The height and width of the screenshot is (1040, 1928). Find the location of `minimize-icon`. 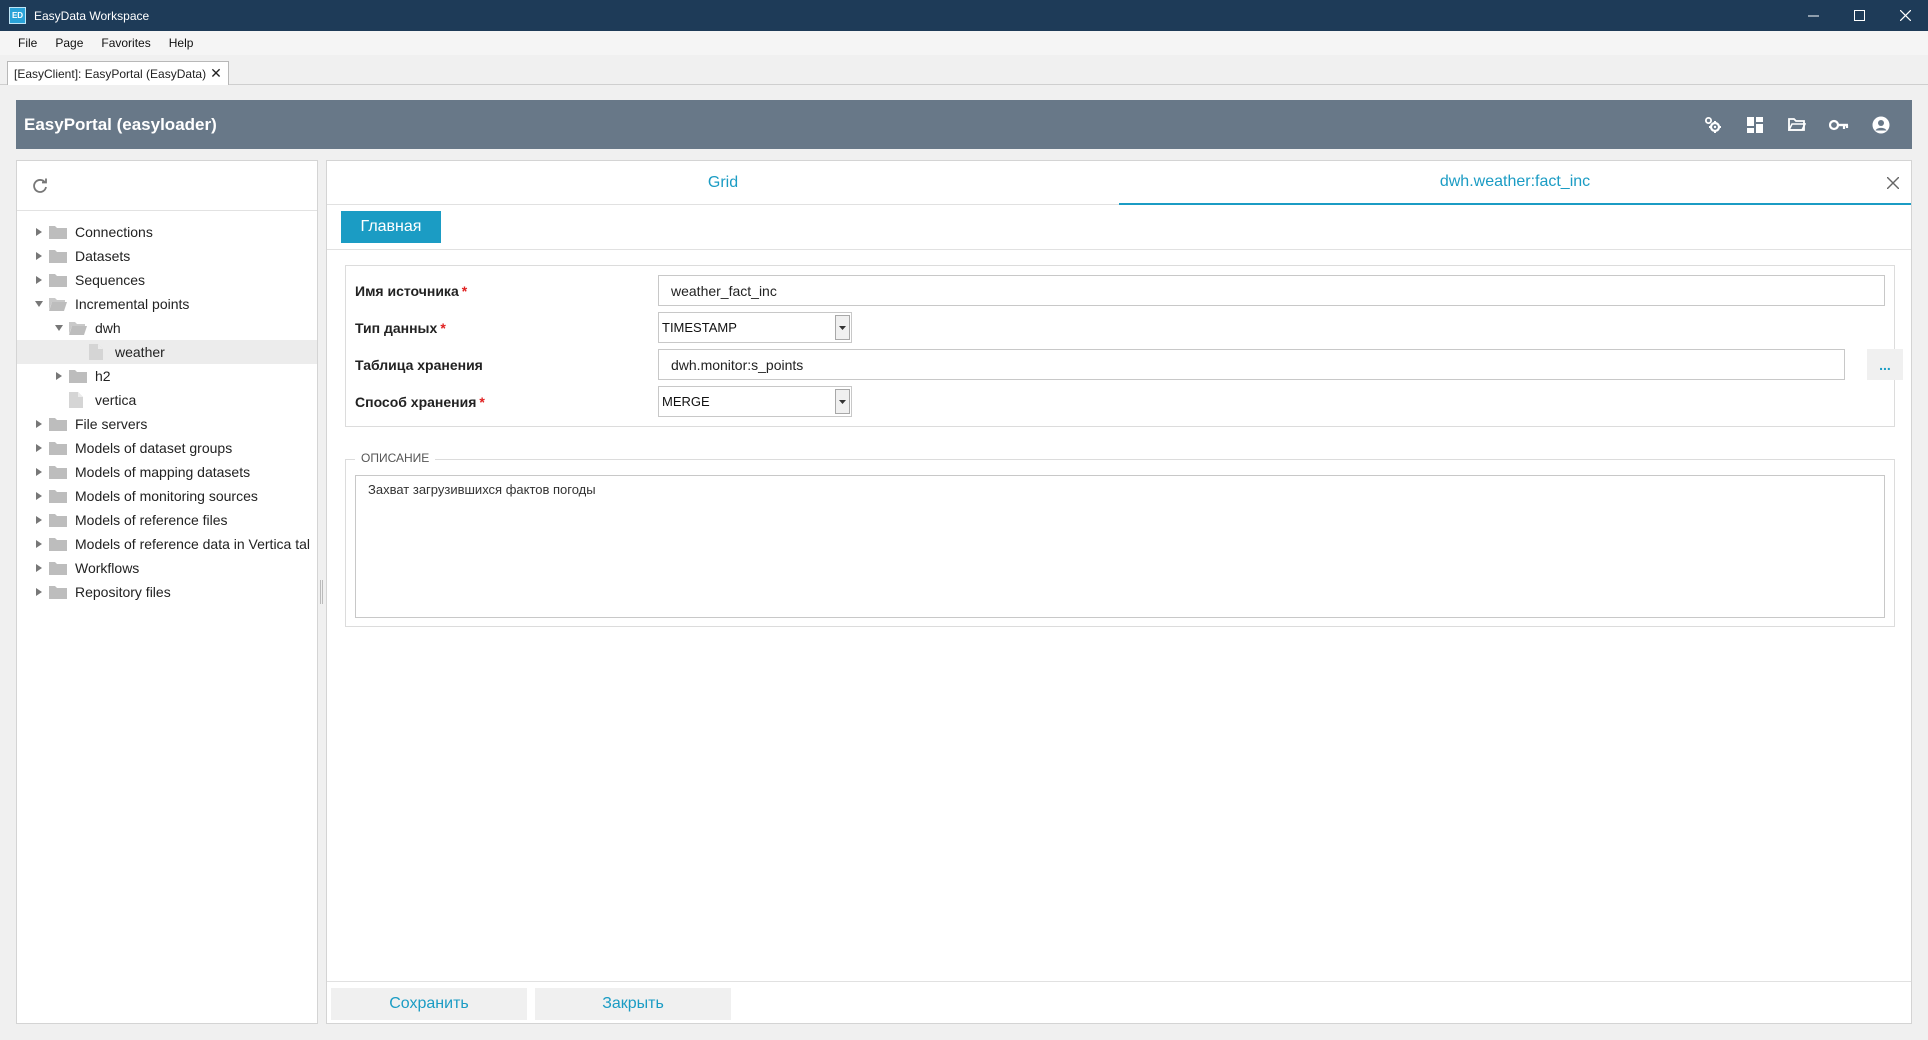

minimize-icon is located at coordinates (1813, 16).